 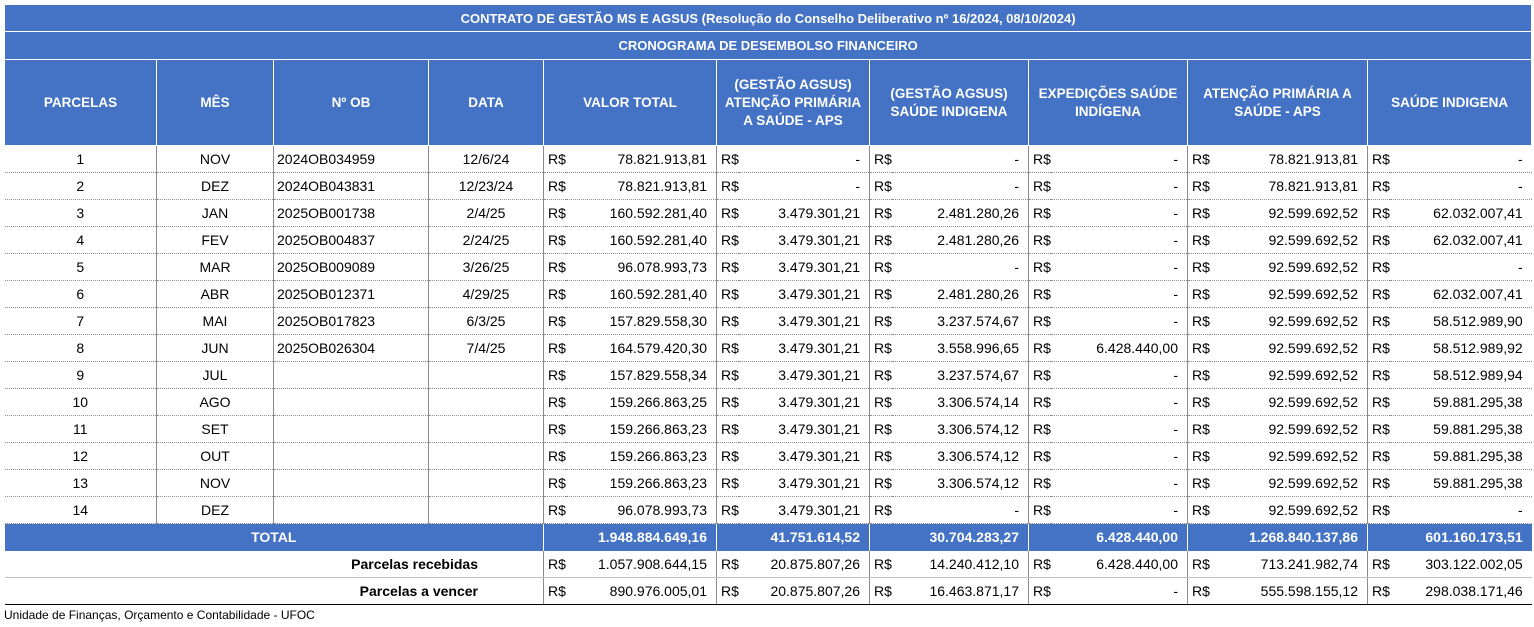 What do you see at coordinates (80, 456) in the screenshot?
I see `cell-parcela: 12` at bounding box center [80, 456].